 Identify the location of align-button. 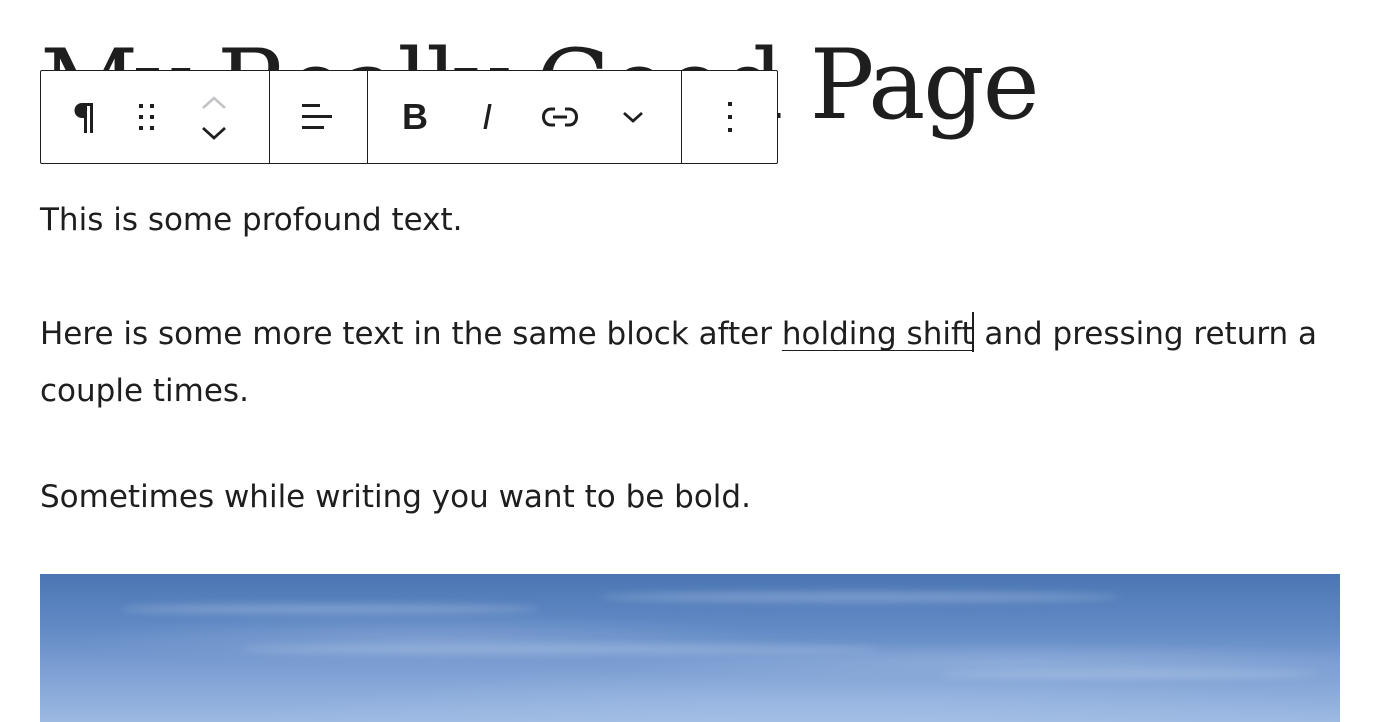
(317, 117).